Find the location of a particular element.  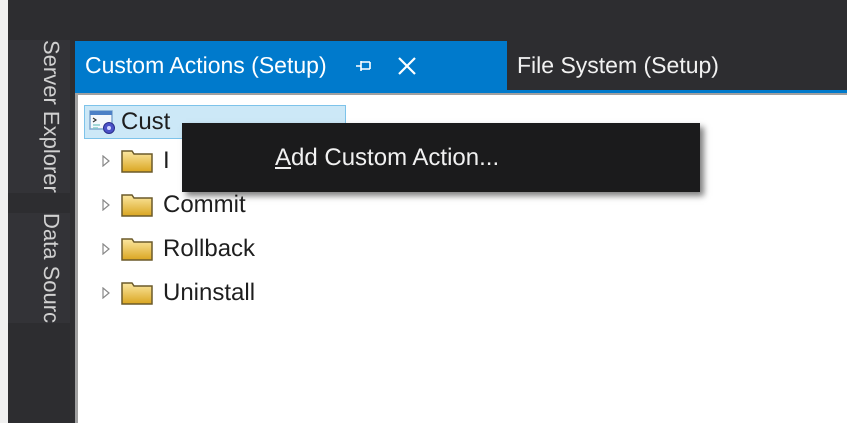

tree-item-label: Cust is located at coordinates (145, 122).